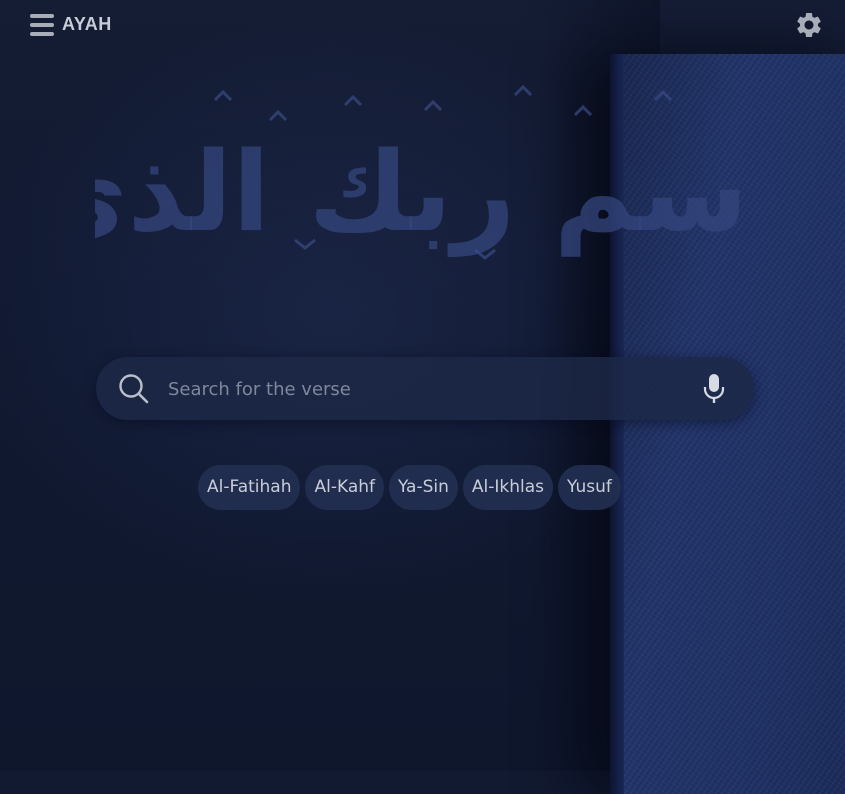 This screenshot has width=845, height=794. Describe the element at coordinates (42, 16) in the screenshot. I see `hamburger-menu-icon` at that location.